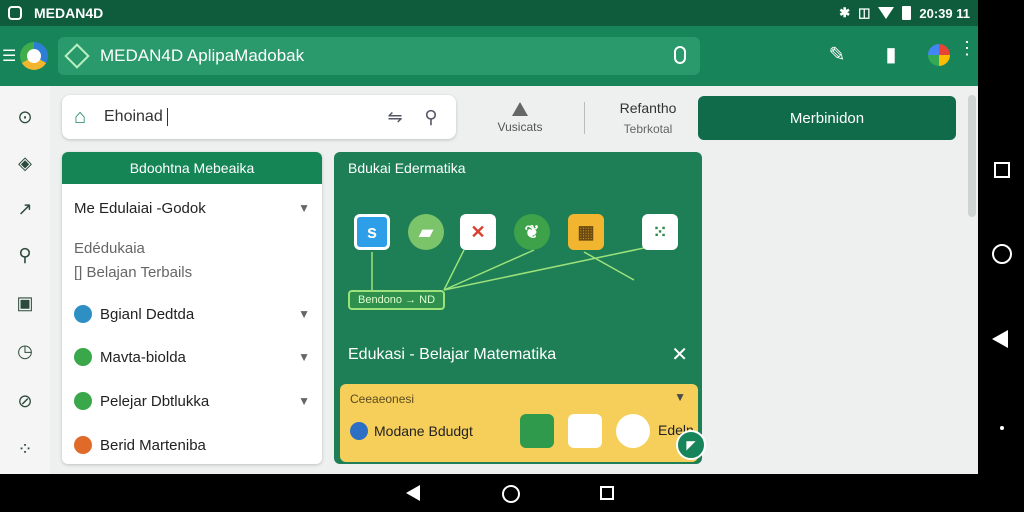 The image size is (1024, 512). I want to click on triangle-icon, so click(520, 109).